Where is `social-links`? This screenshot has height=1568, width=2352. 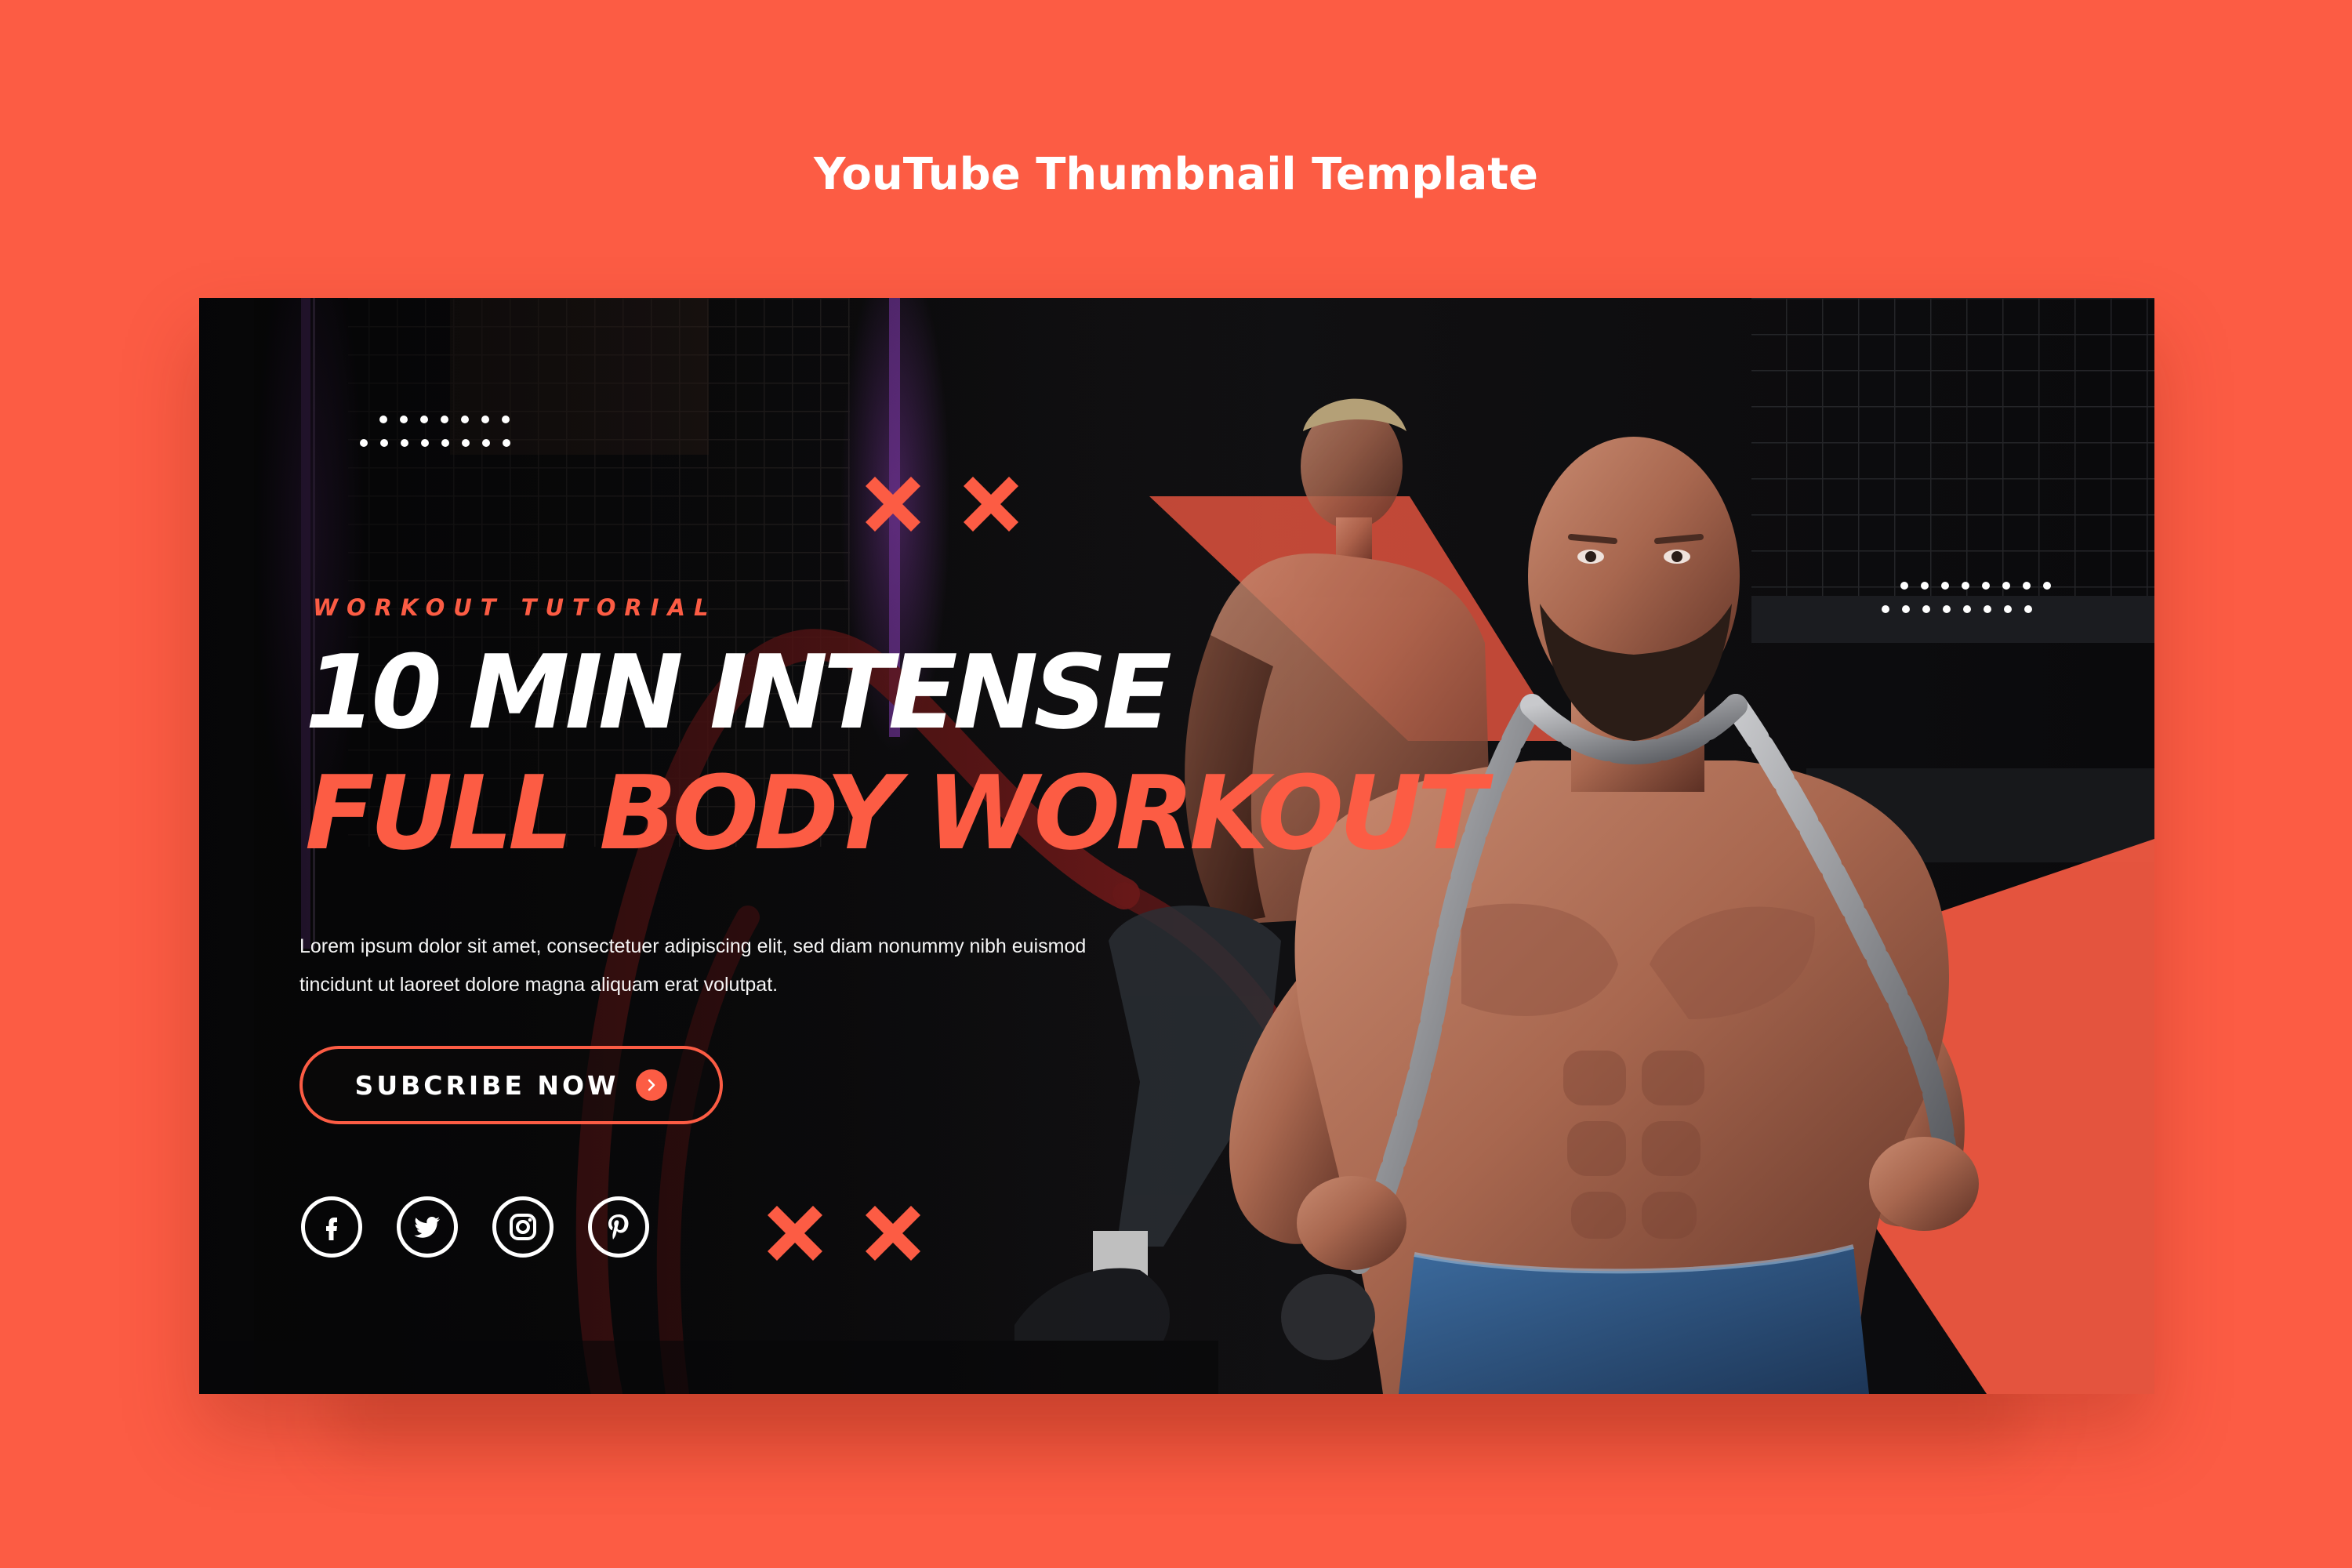 social-links is located at coordinates (475, 1227).